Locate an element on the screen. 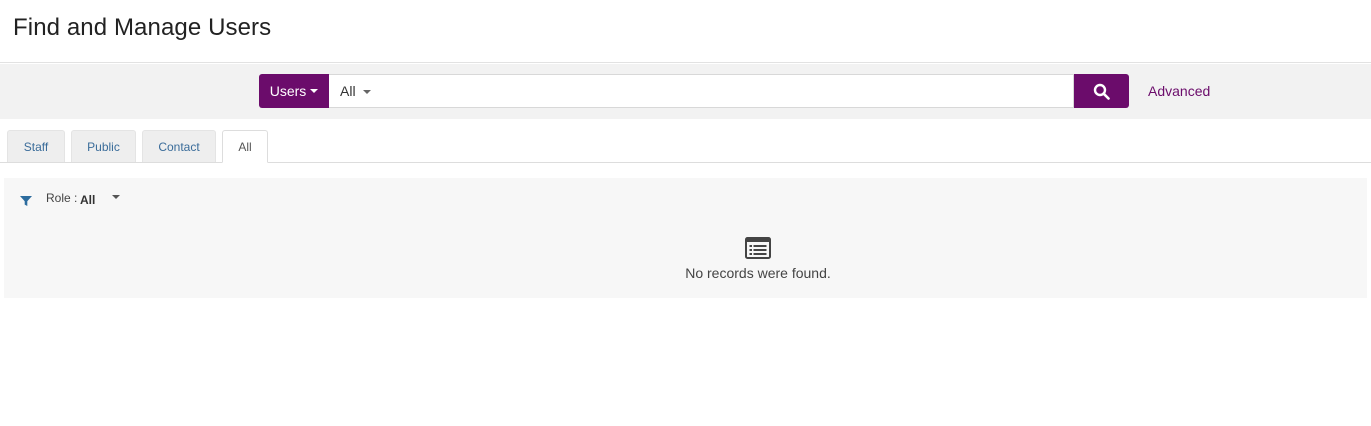 The height and width of the screenshot is (426, 1371). search-scope-label: Users is located at coordinates (288, 91).